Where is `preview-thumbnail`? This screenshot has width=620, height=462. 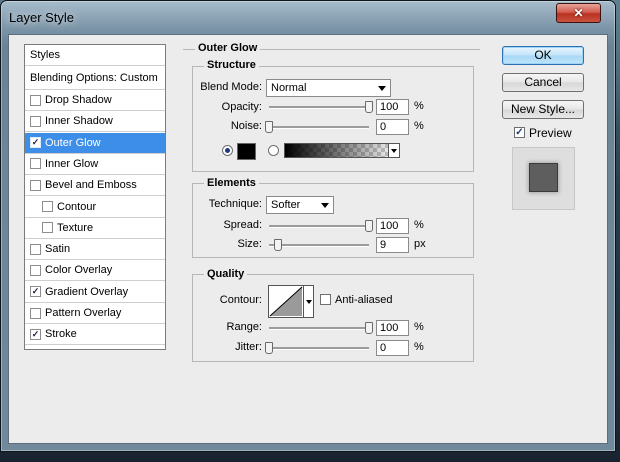
preview-thumbnail is located at coordinates (543, 178).